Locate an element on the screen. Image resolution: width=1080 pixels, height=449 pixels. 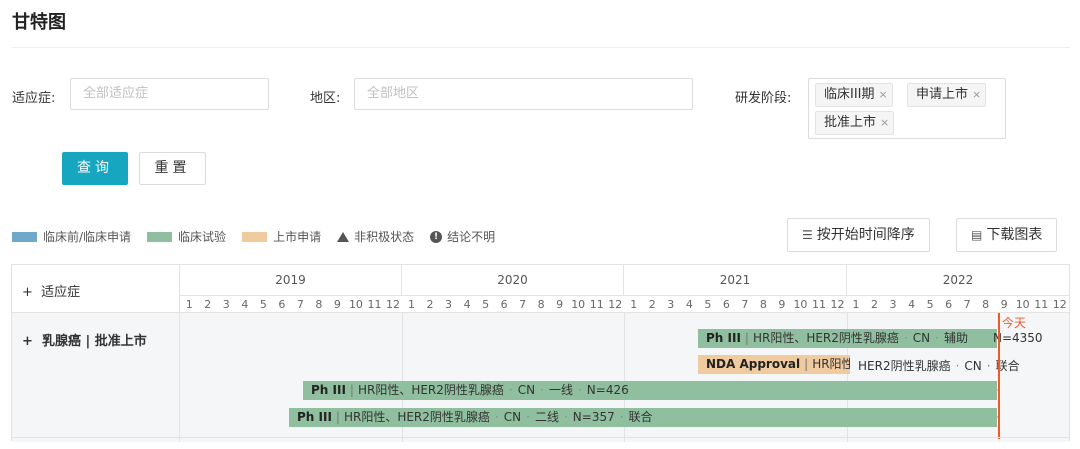
gantt-bar: Ph III | HR阳性、HER2阴性乳腺癌 · CN · 二线 · N=357 · 联合 is located at coordinates (643, 417).